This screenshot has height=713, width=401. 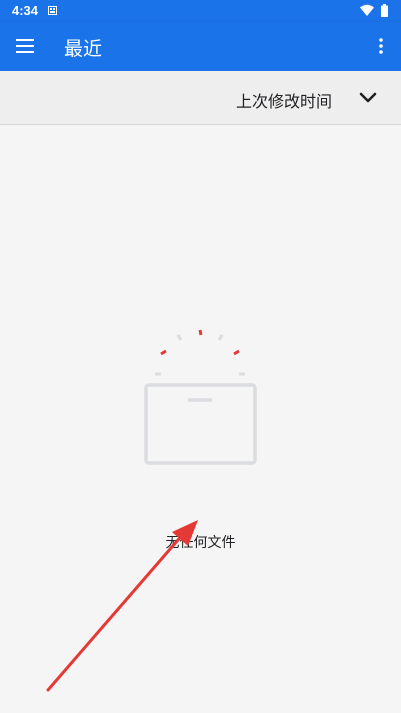 What do you see at coordinates (200, 397) in the screenshot?
I see `empty-box-icon` at bounding box center [200, 397].